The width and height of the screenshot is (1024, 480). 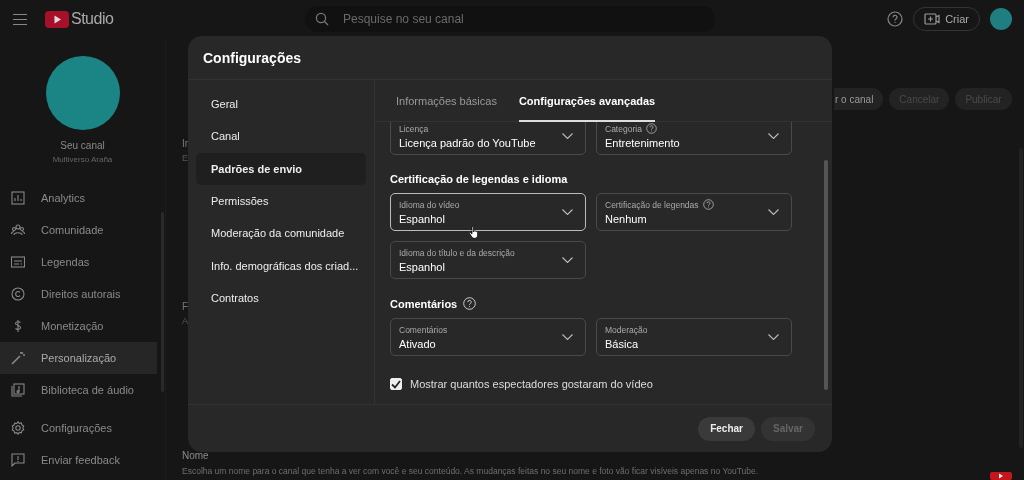 I want to click on tab: Informações básicas, so click(x=446, y=101).